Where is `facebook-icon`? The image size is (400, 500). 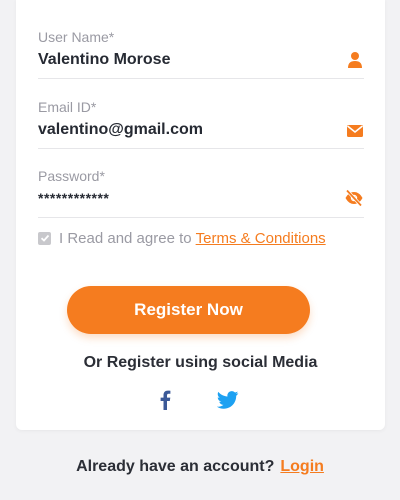 facebook-icon is located at coordinates (165, 400).